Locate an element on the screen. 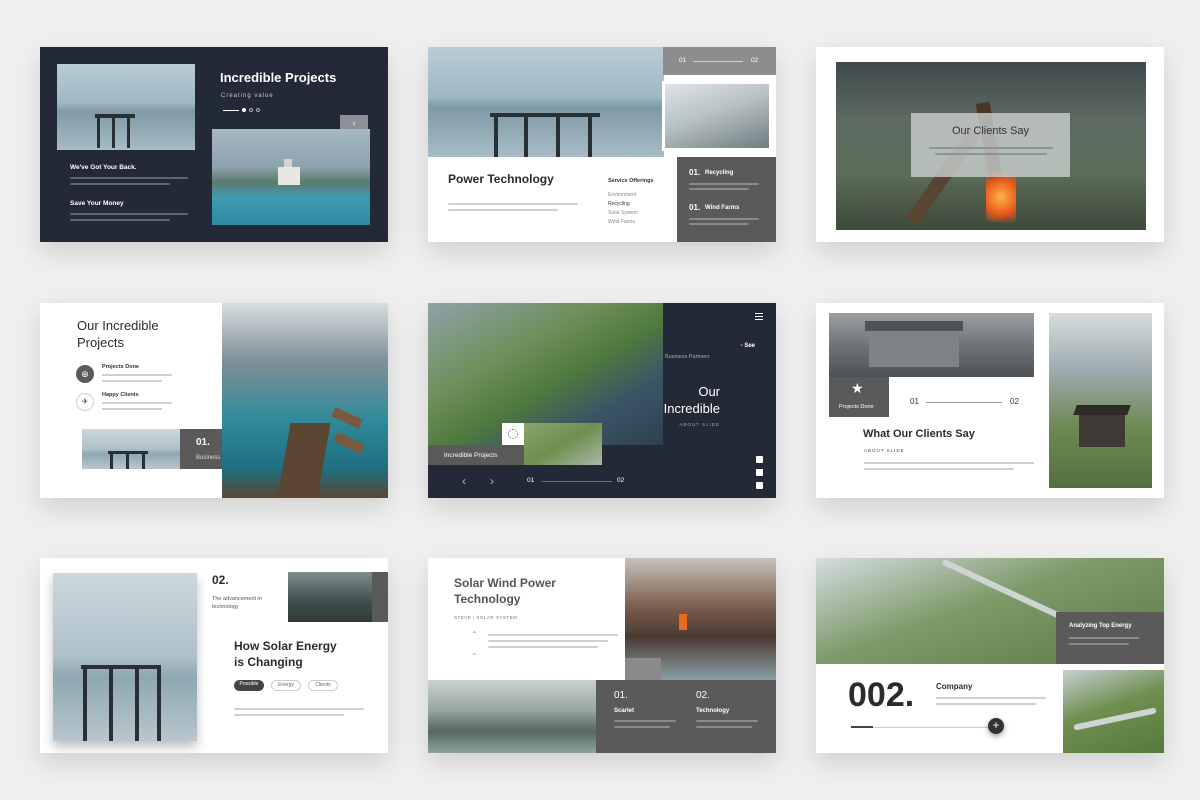  slide-title-line2: Projects is located at coordinates (100, 342).